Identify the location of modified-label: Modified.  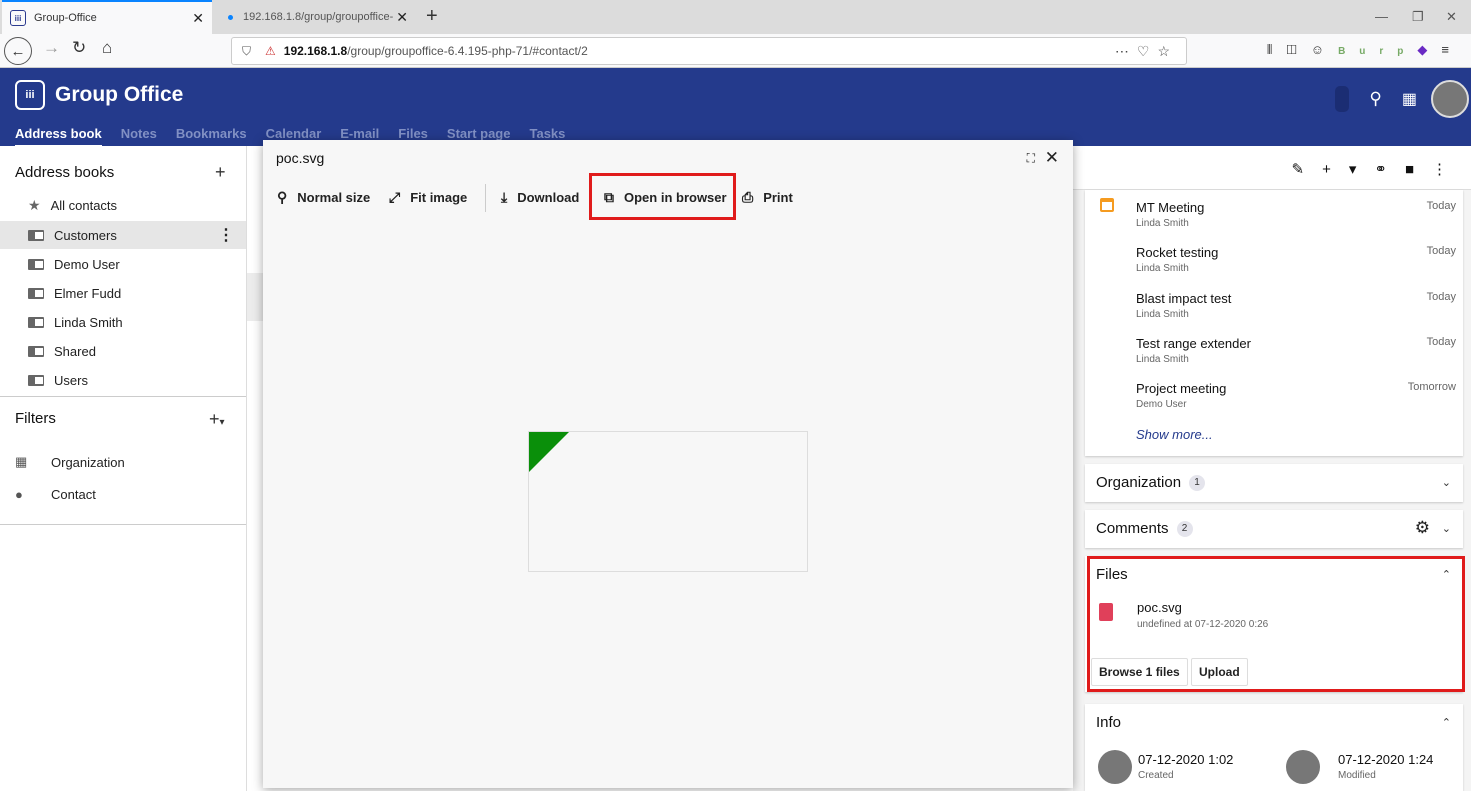
(1357, 775).